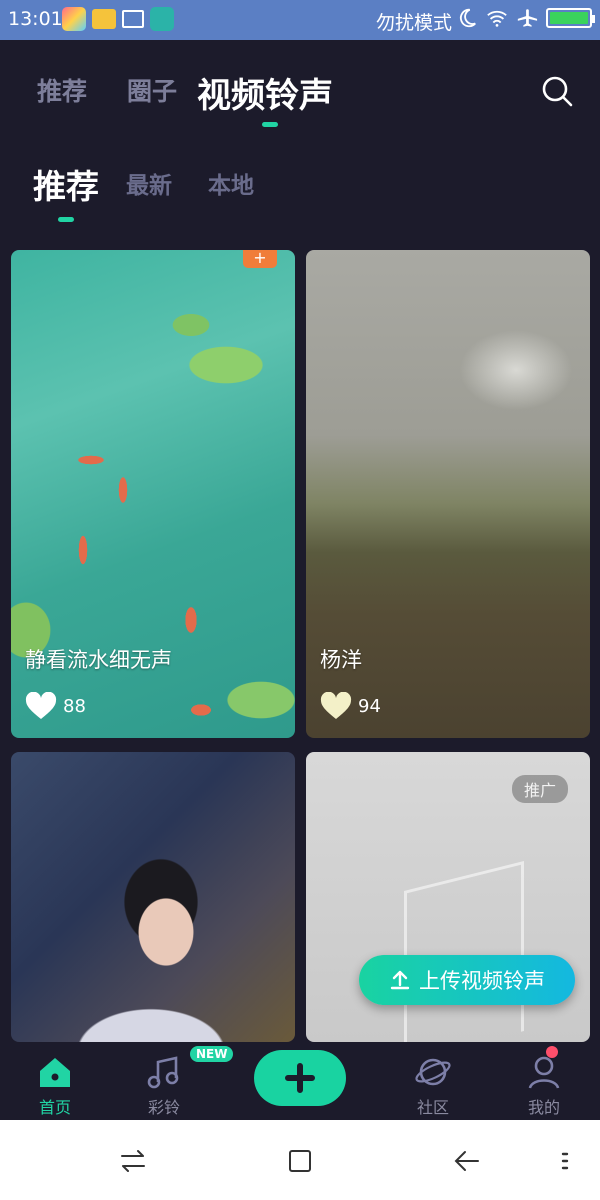  Describe the element at coordinates (300, 20) in the screenshot. I see `status-bar: 13:01 勿扰模式` at that location.